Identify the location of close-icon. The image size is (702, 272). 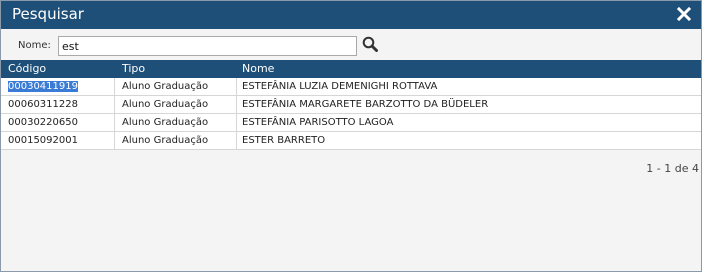
(684, 13).